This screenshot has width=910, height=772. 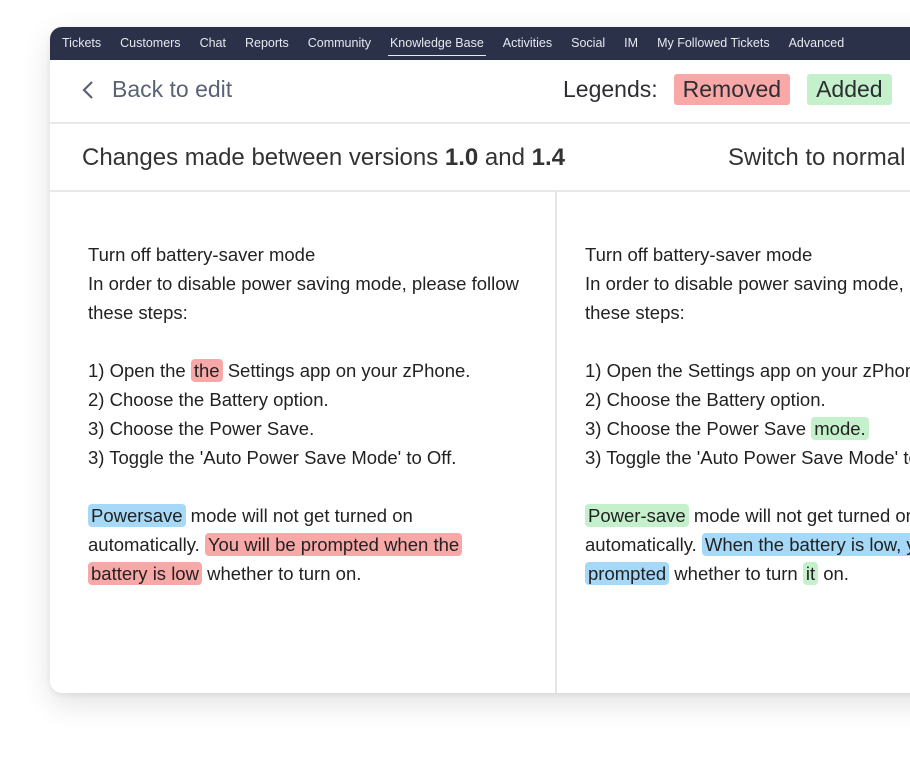 I want to click on compare-header: Back to edit Legends: Removed Added, so click(x=480, y=92).